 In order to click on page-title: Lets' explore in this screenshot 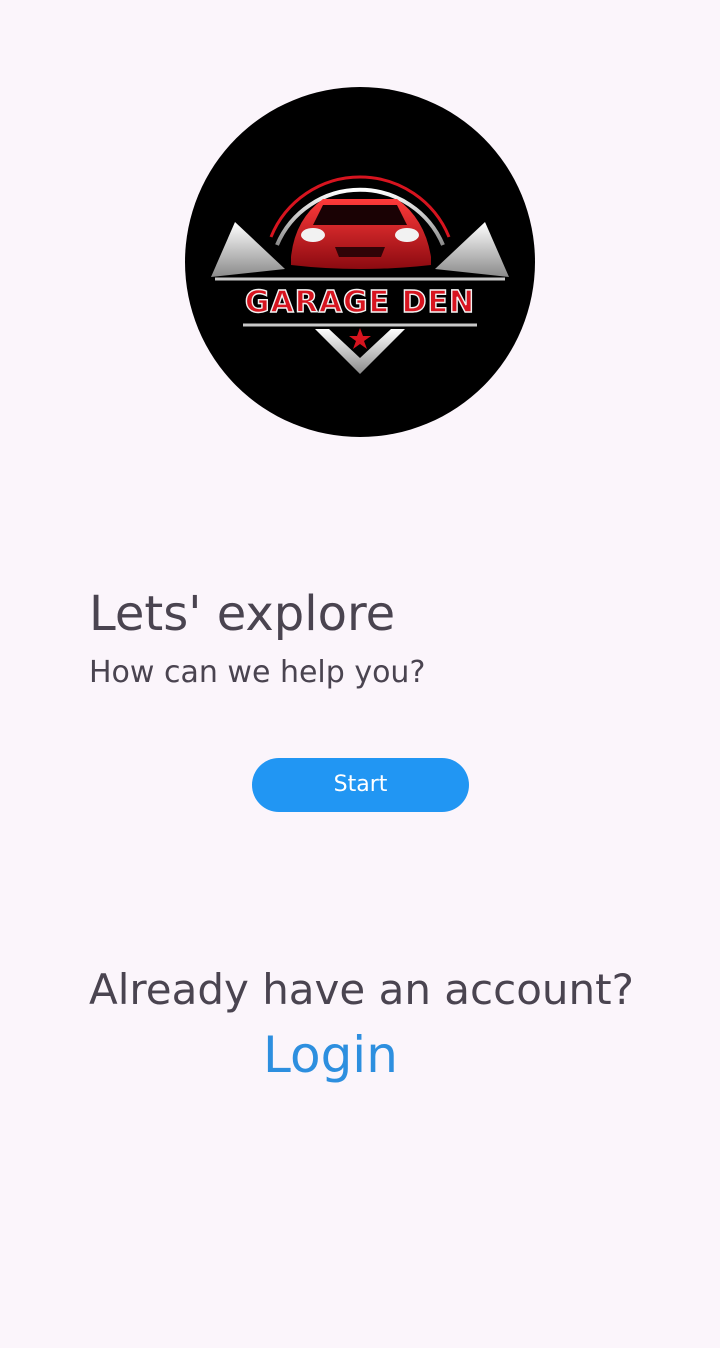, I will do `click(242, 614)`.